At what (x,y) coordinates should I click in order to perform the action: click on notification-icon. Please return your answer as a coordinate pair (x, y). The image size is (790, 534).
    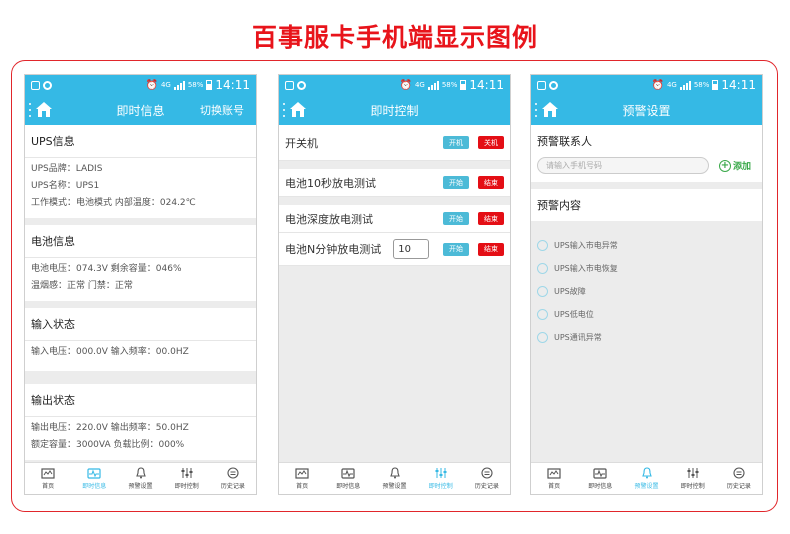
    Looking at the image, I should click on (289, 85).